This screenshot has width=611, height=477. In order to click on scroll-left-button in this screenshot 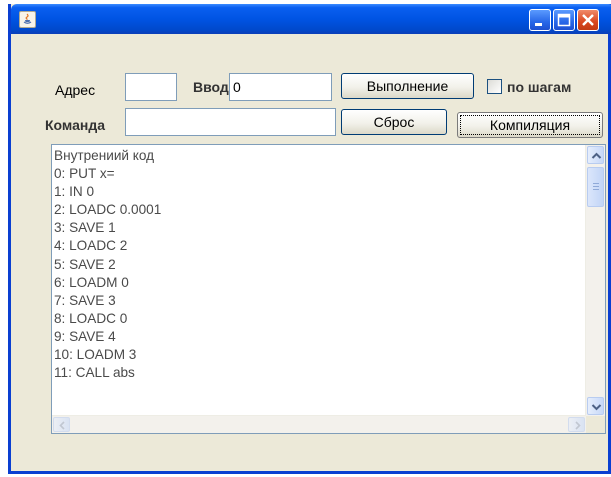, I will do `click(61, 424)`.